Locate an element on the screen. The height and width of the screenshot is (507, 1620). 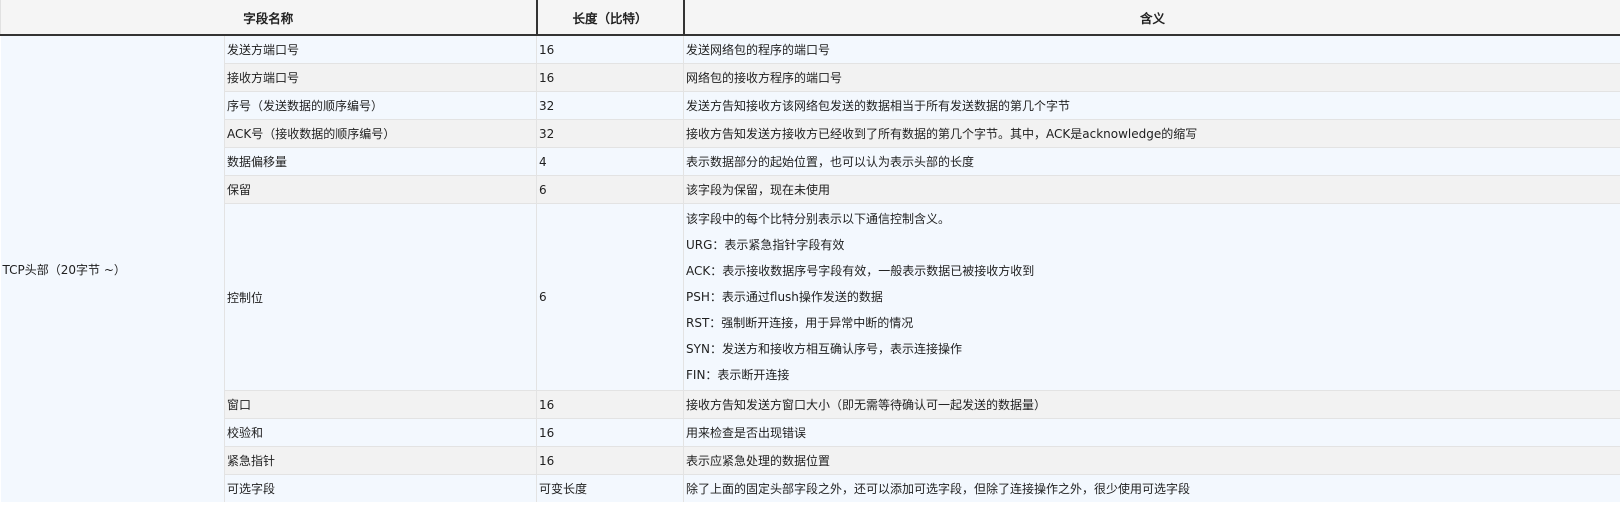
control-bit-ack: ACK：表示接收数据序号字段有效，一般表示数据已被接收方收到 is located at coordinates (860, 271).